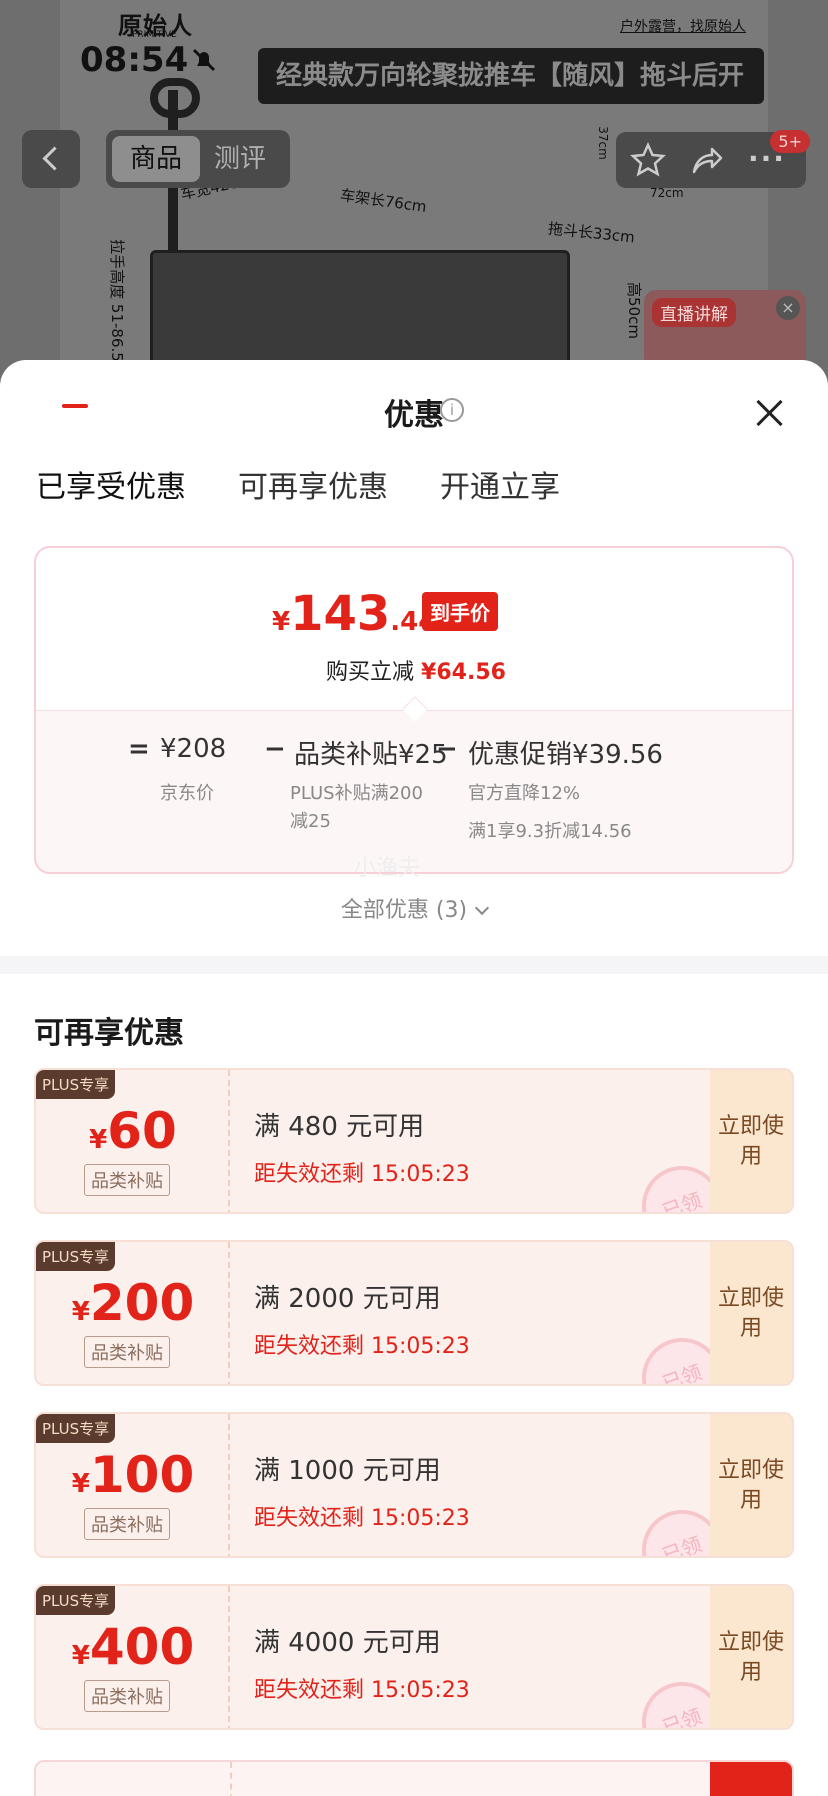  I want to click on watermark: 小渔夫, so click(387, 868).